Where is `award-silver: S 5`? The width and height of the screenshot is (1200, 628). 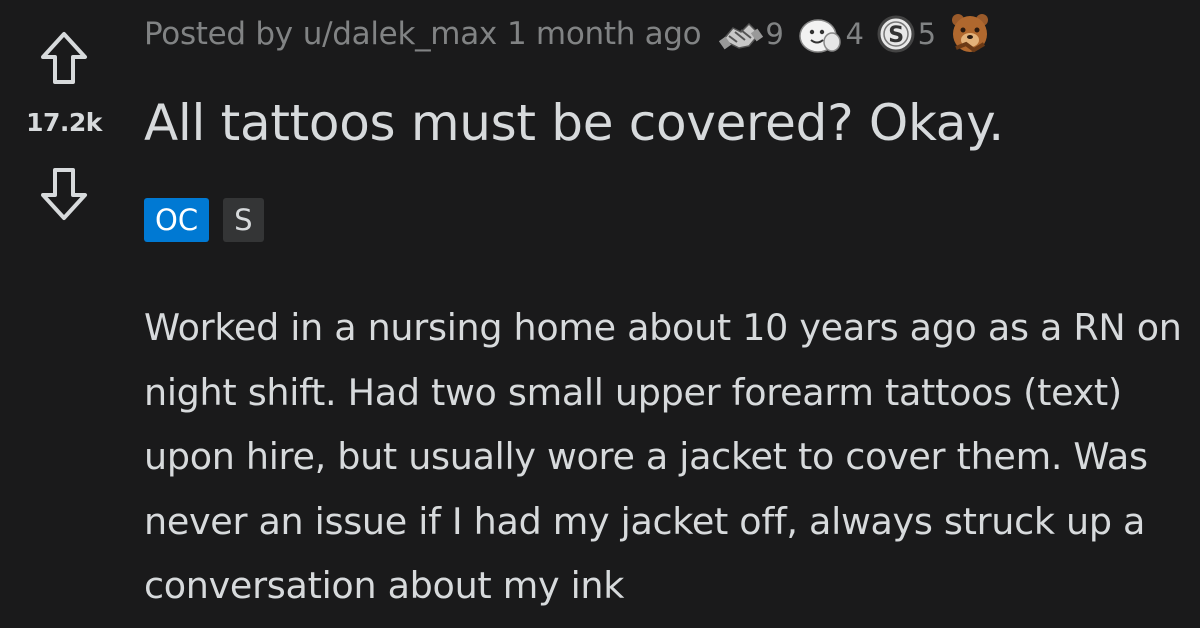 award-silver: S 5 is located at coordinates (906, 34).